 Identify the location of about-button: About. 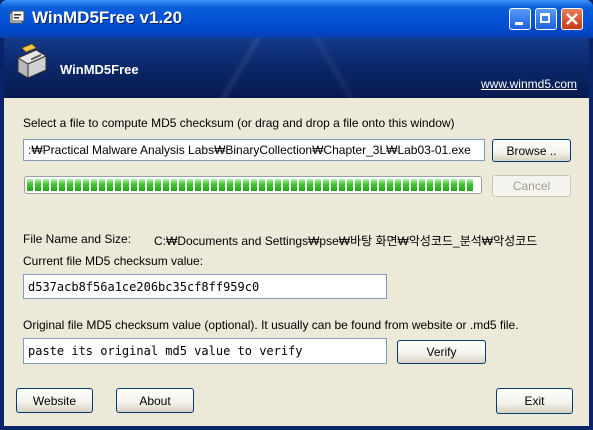
(155, 400).